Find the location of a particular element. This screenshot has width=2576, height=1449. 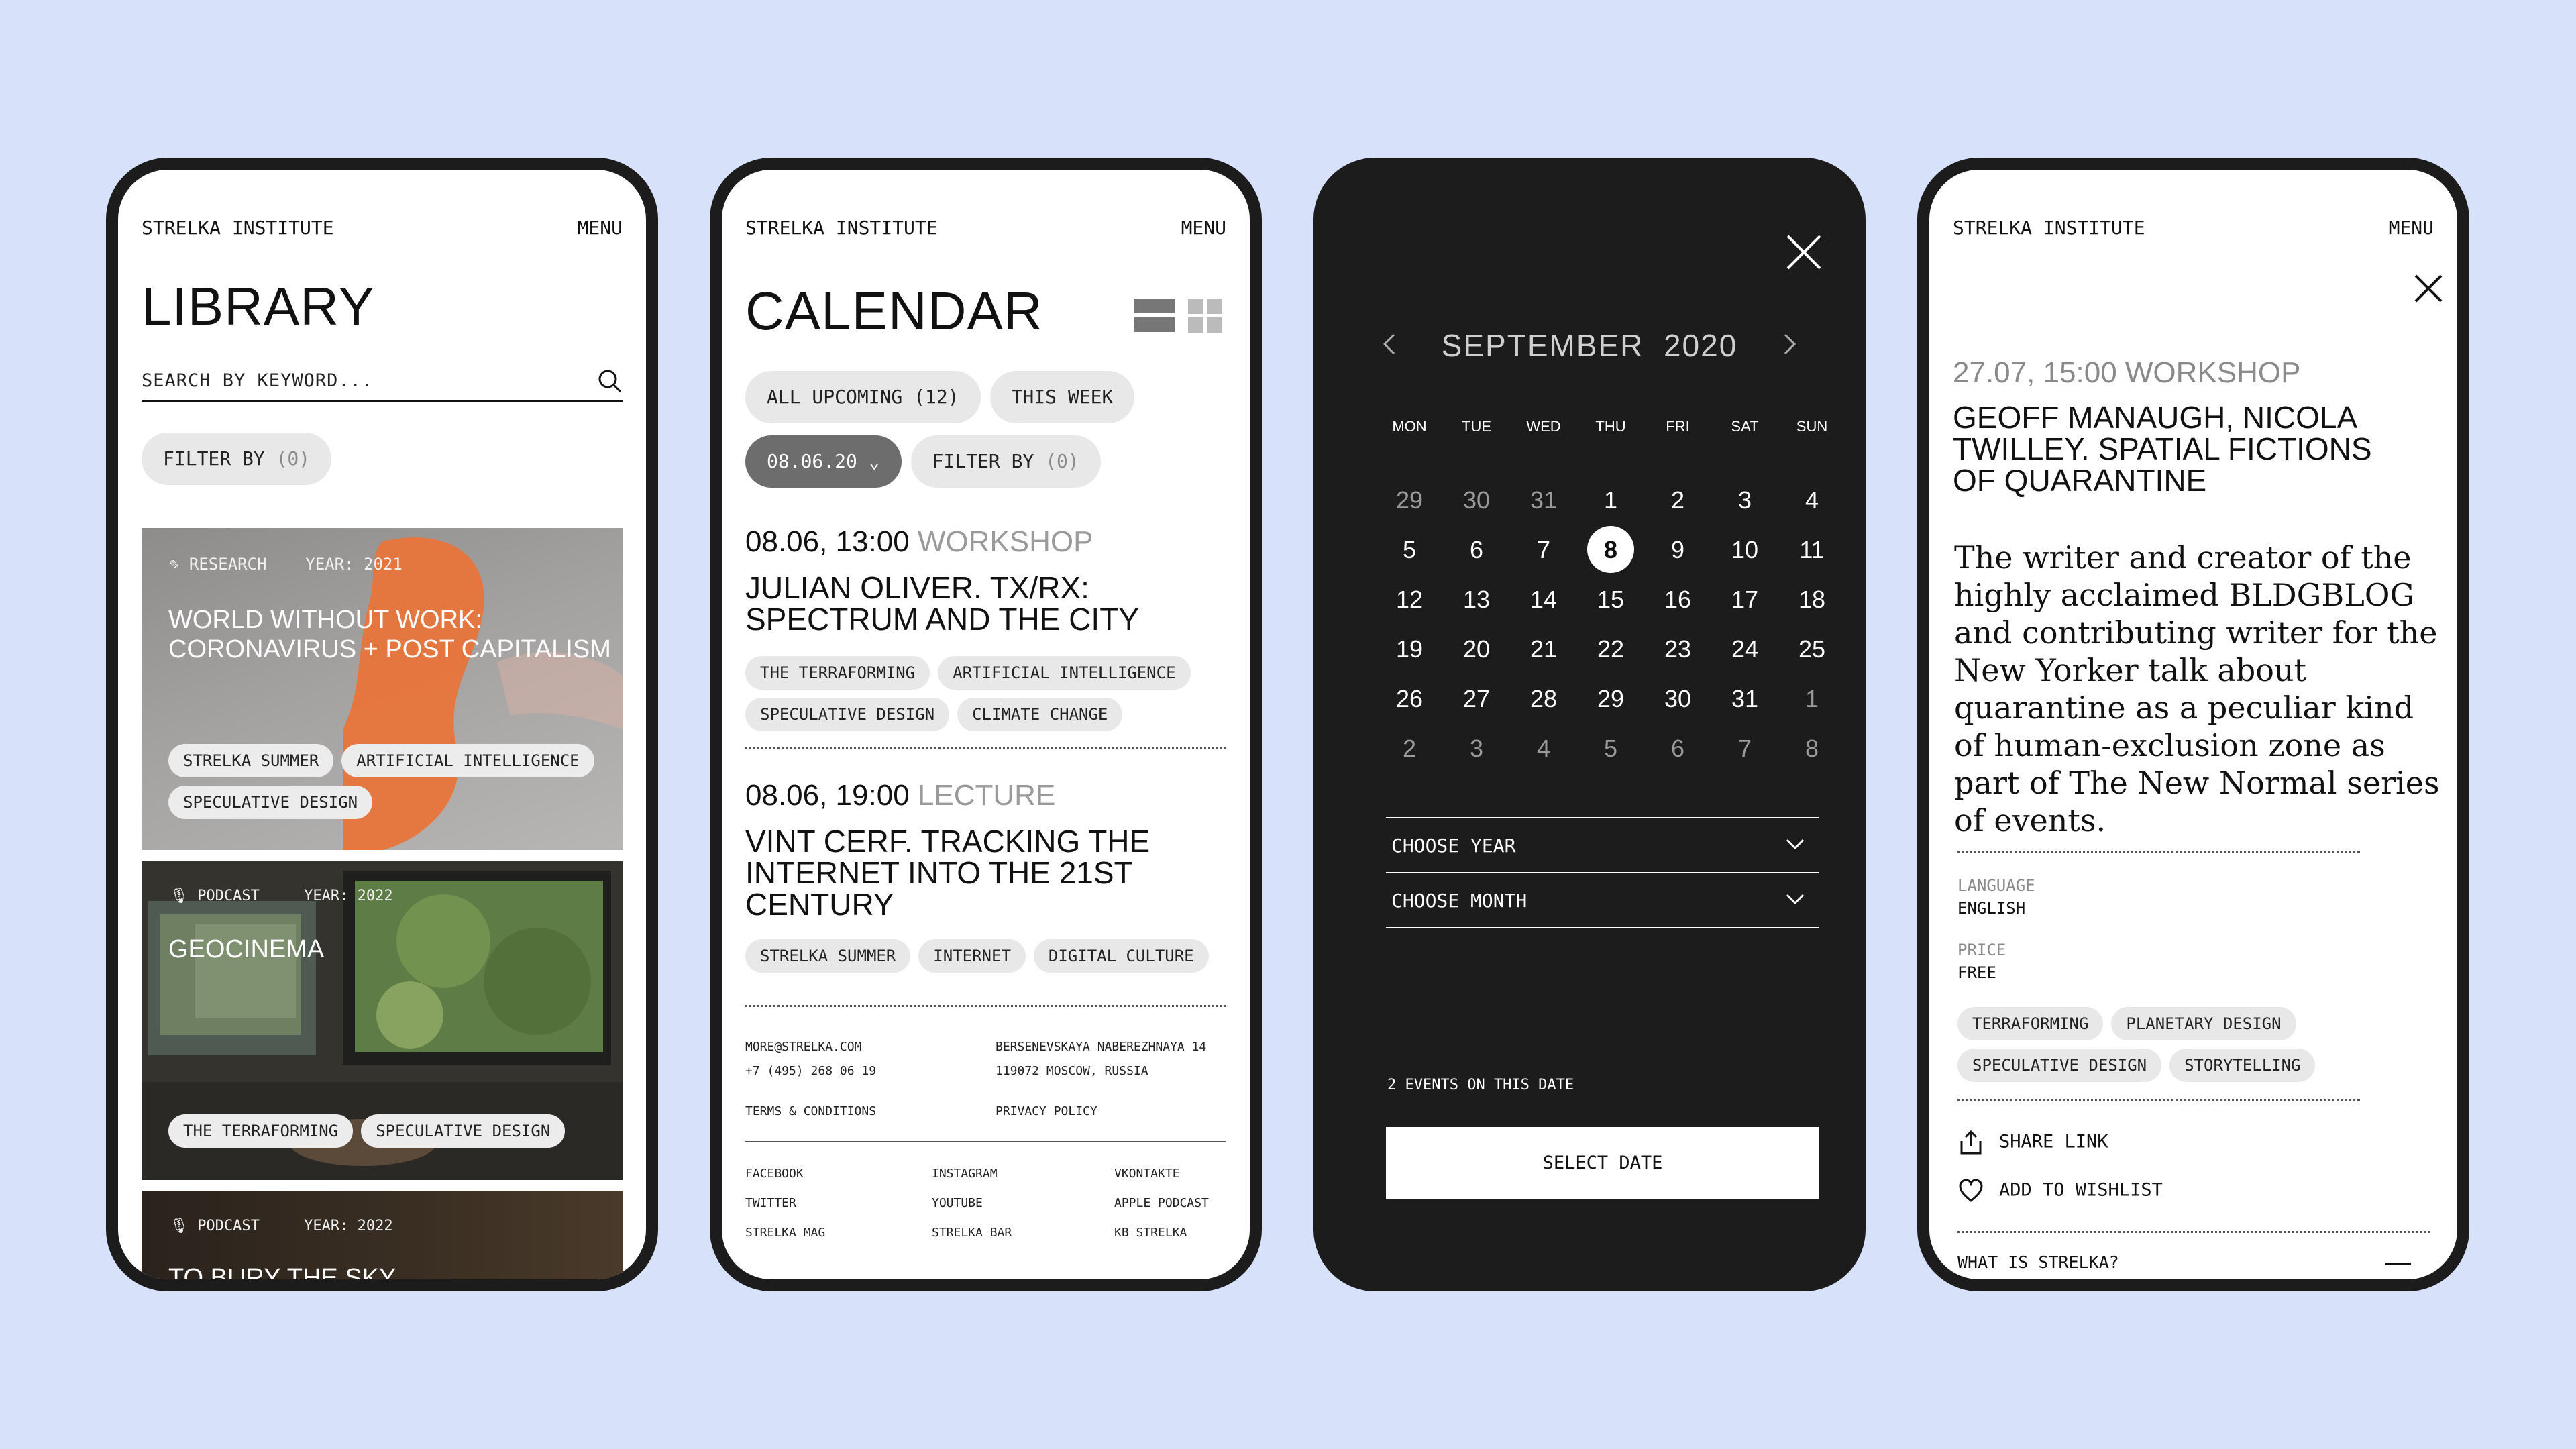

footer-link: STRELKA BAR is located at coordinates (972, 1233).